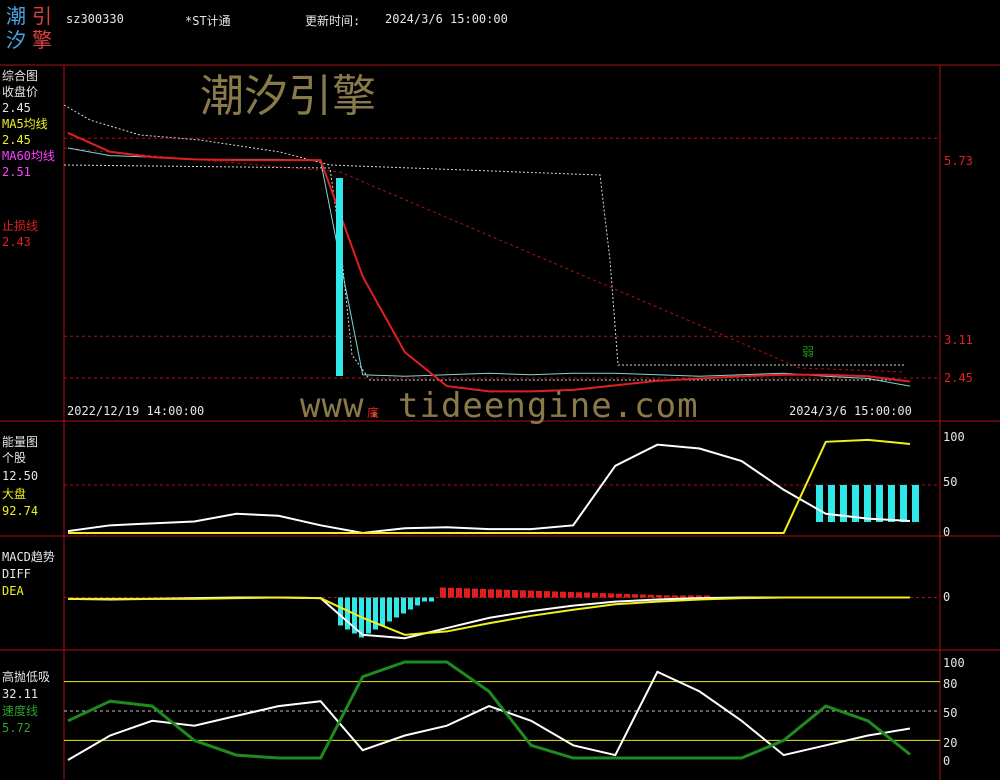 Image resolution: width=1000 pixels, height=780 pixels. What do you see at coordinates (548, 406) in the screenshot?
I see `watermark-url-right: tideengine.com` at bounding box center [548, 406].